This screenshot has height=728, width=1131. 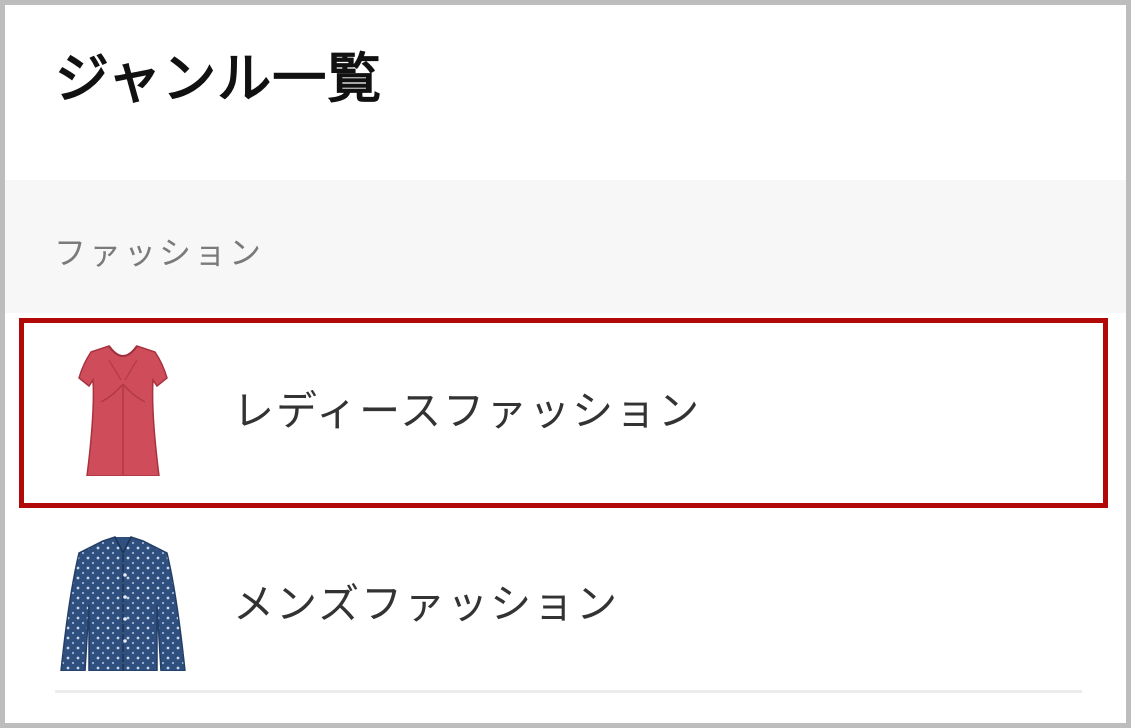 I want to click on page-title: ジャンル一覧, so click(x=219, y=78).